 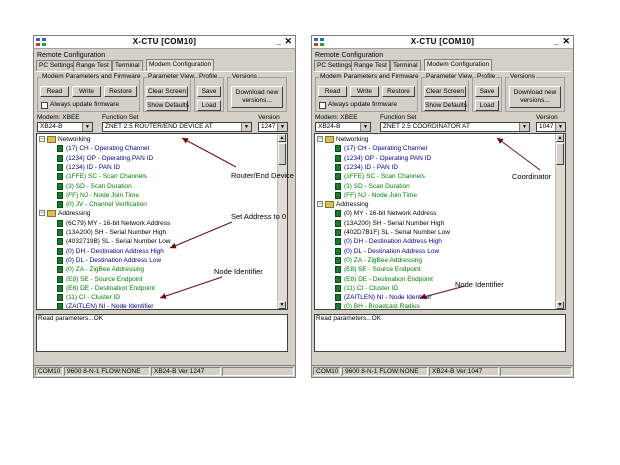 What do you see at coordinates (110, 306) in the screenshot?
I see `tree-item-label: (ZAITLEN) NI - Node Identifier` at bounding box center [110, 306].